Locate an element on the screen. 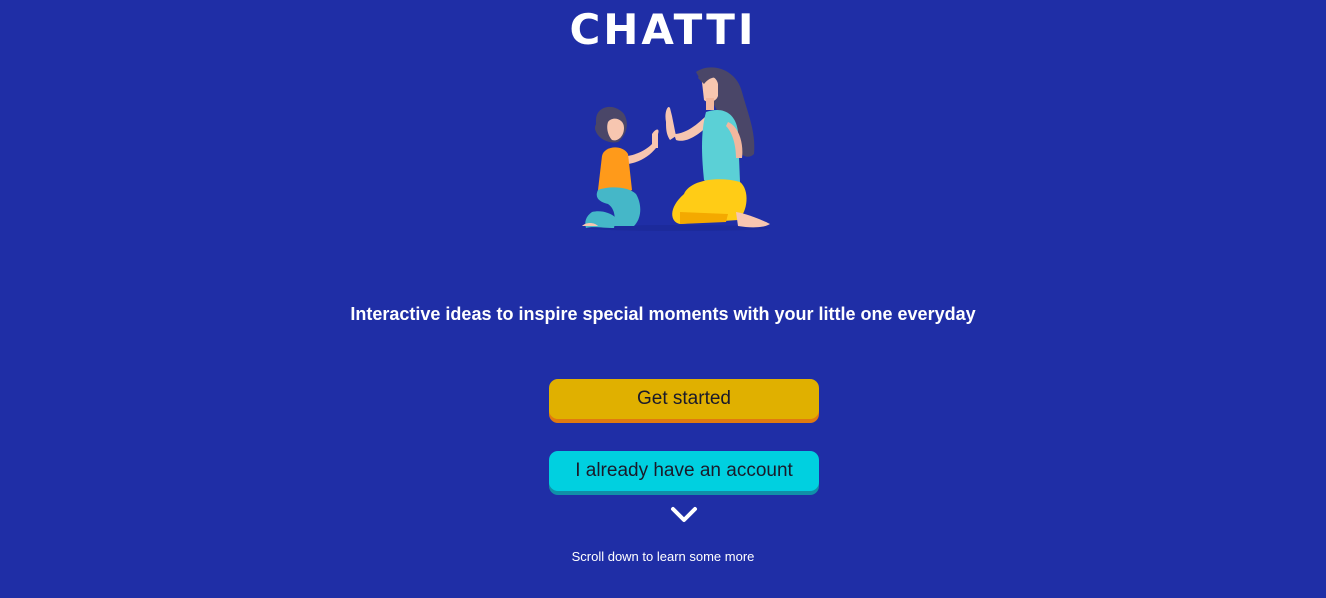  get-started-button: Get started is located at coordinates (684, 399).